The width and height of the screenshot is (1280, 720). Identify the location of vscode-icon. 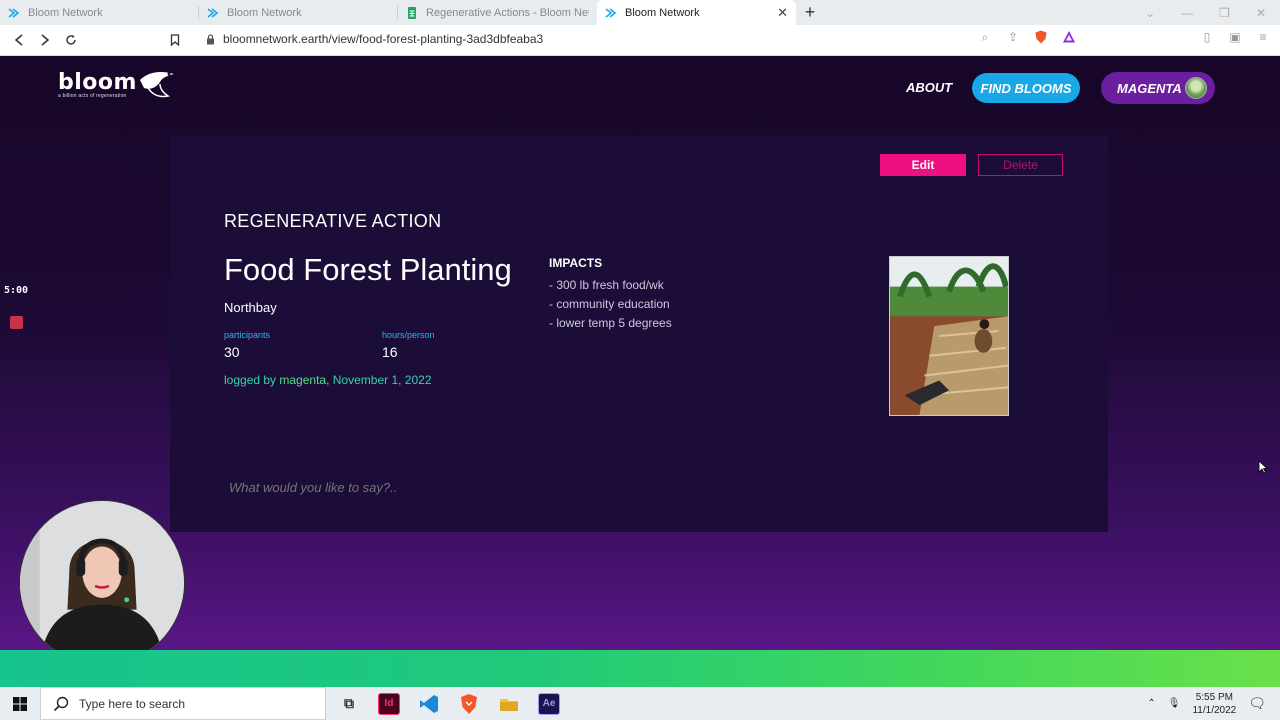
(429, 704).